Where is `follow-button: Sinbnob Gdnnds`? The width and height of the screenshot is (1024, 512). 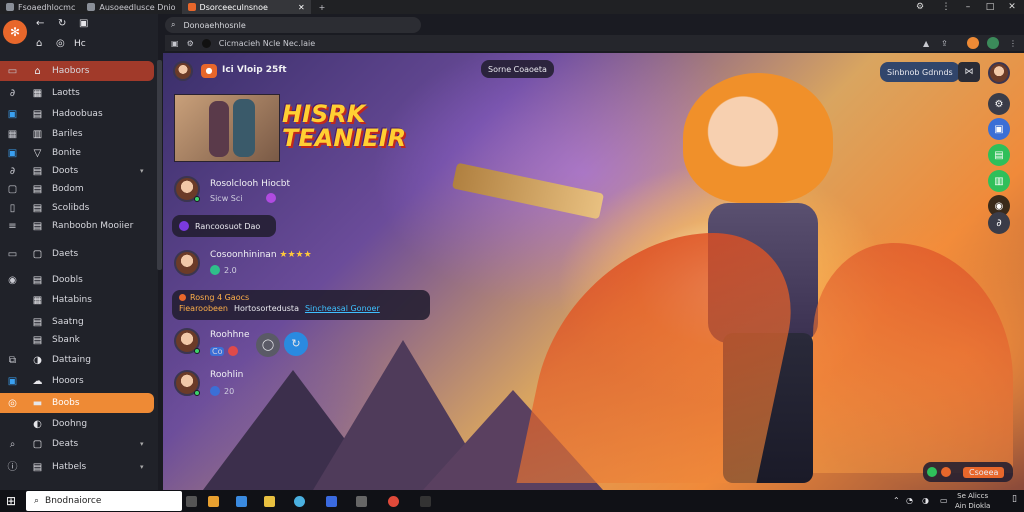 follow-button: Sinbnob Gdnnds is located at coordinates (920, 72).